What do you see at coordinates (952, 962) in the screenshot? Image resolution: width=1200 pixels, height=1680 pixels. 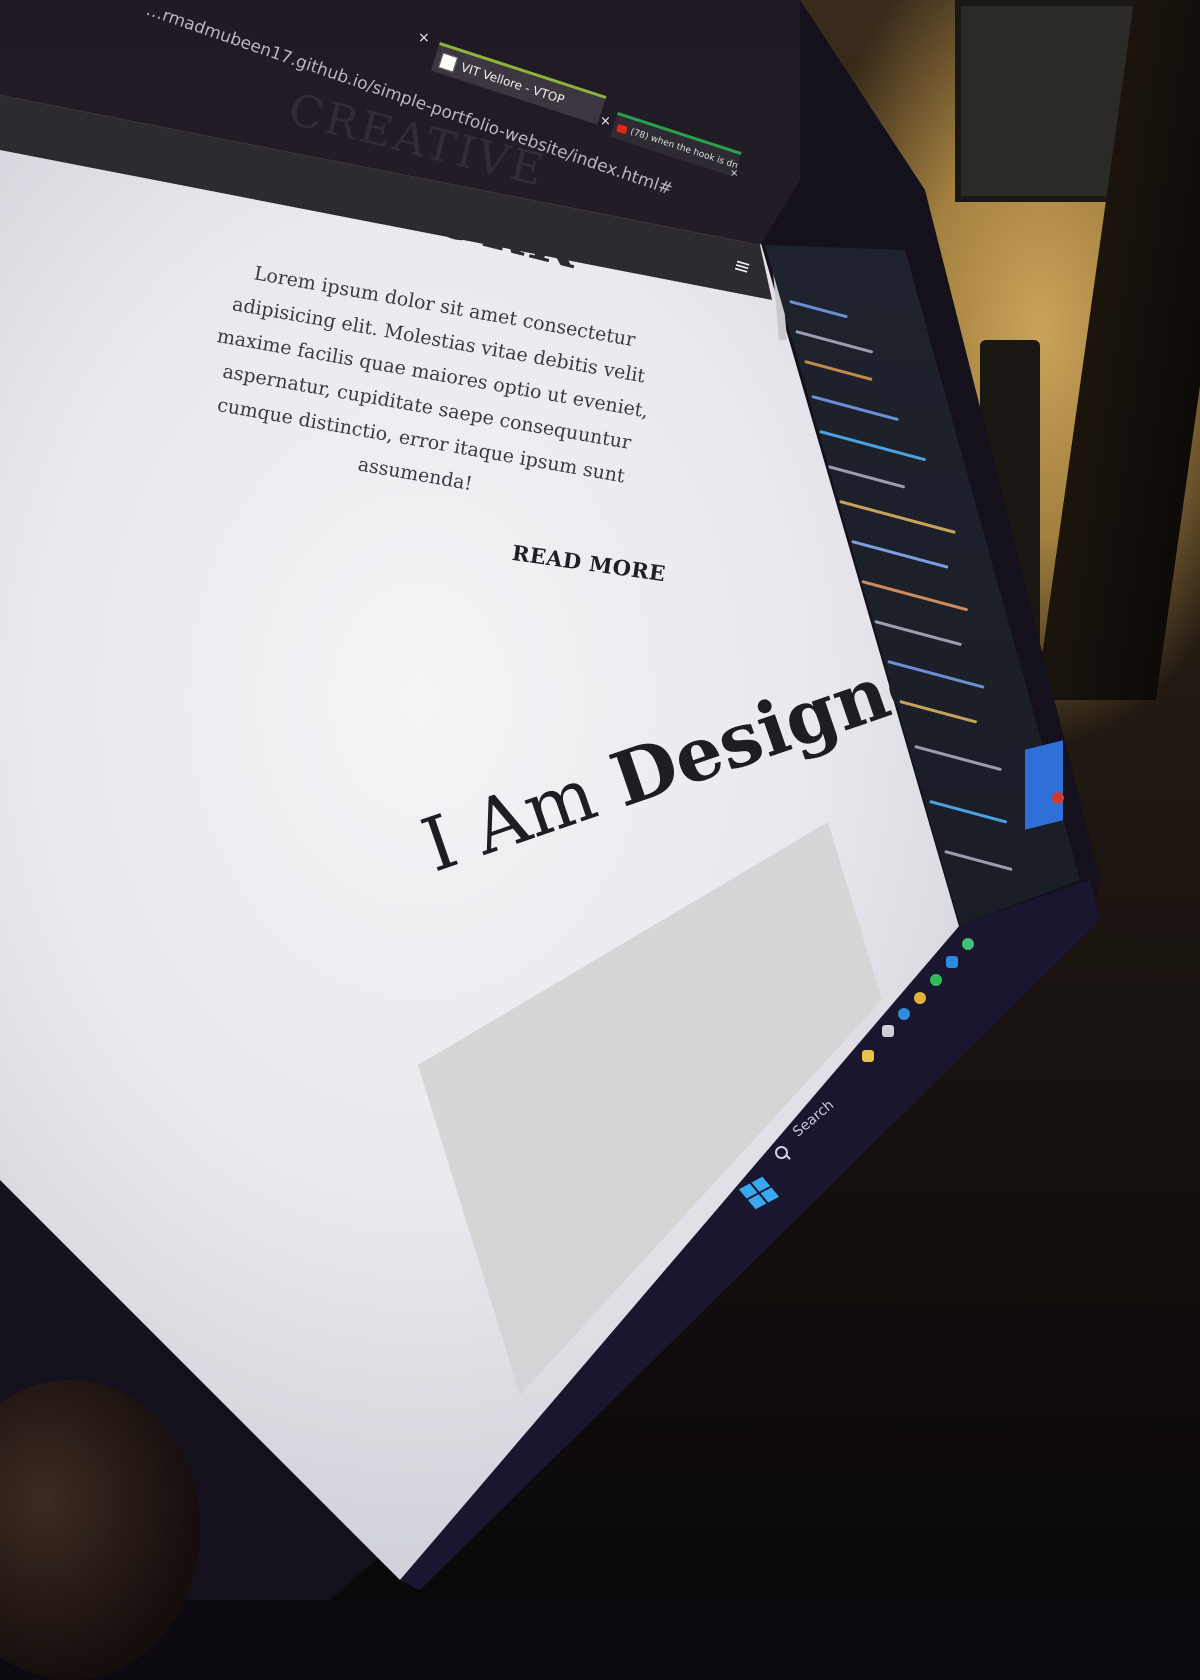 I see `vscode-icon` at bounding box center [952, 962].